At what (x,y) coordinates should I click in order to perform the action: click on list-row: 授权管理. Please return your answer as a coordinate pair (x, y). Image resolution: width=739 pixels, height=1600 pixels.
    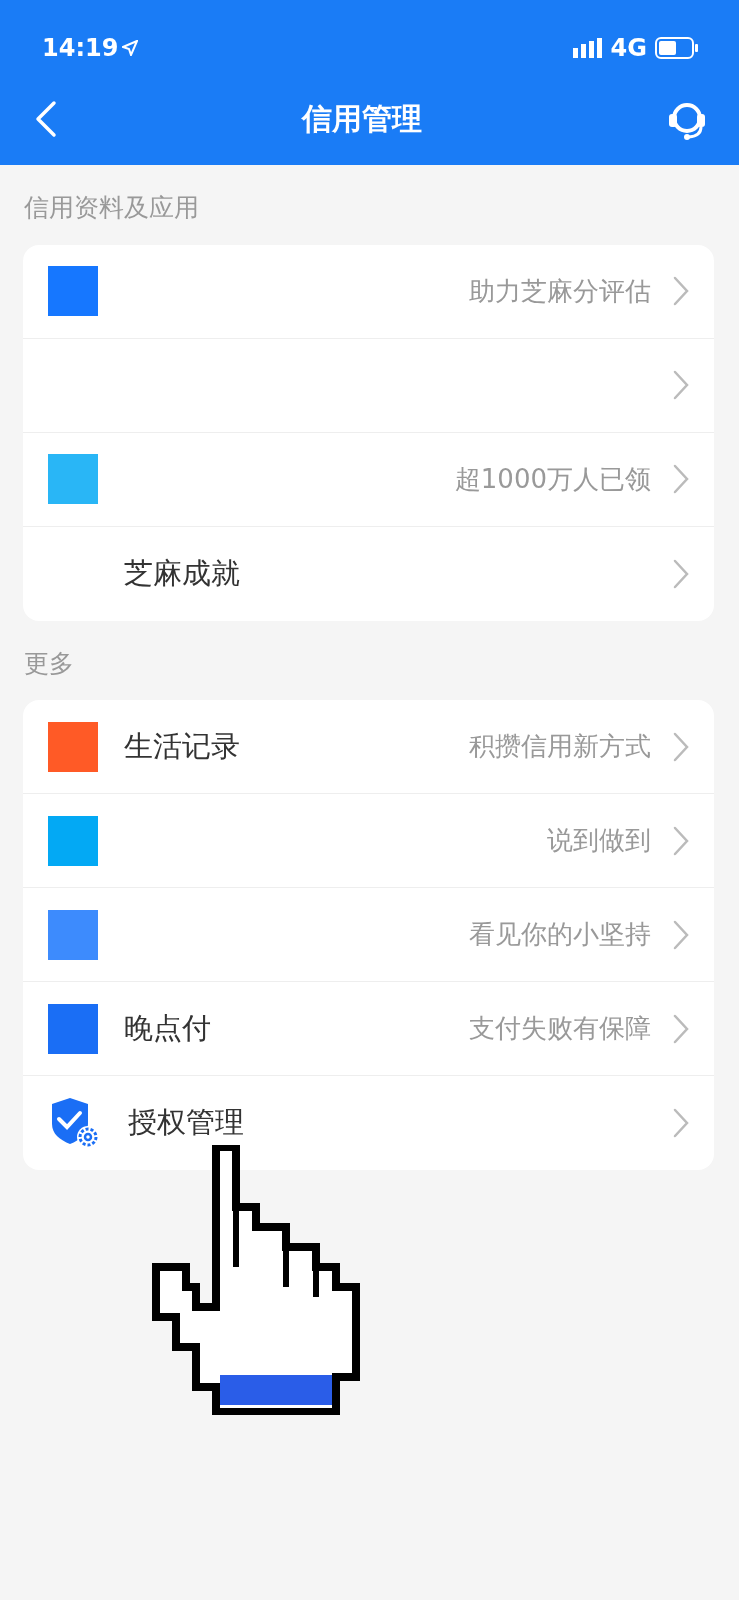
    Looking at the image, I should click on (368, 1123).